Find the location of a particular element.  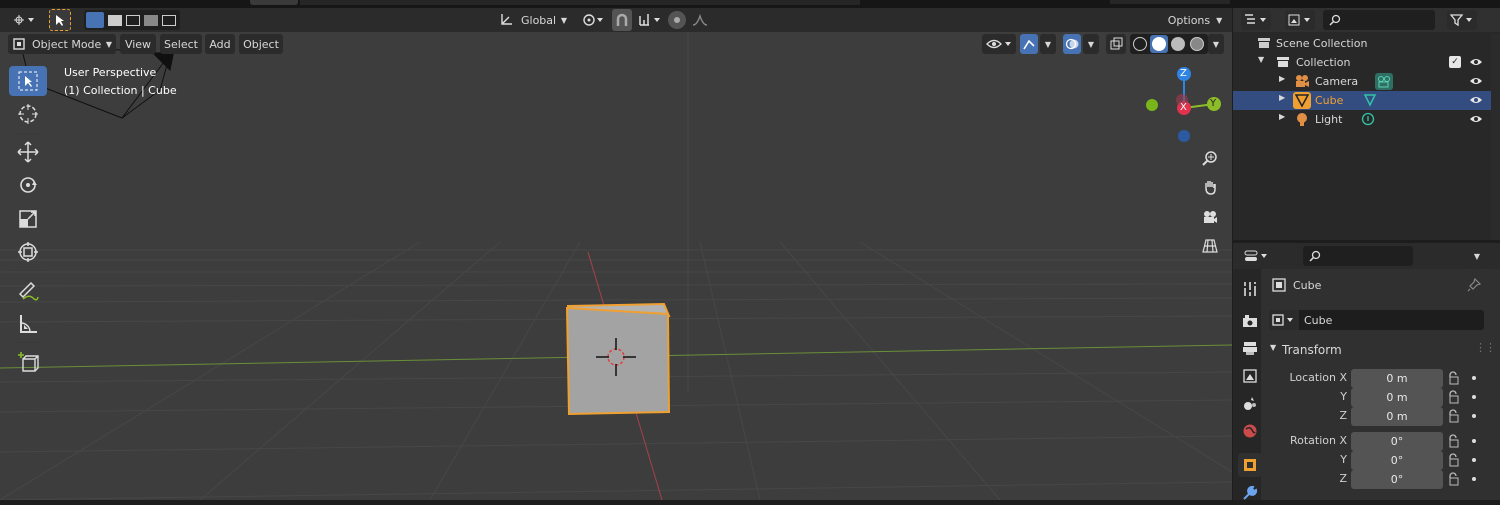

scene-selector is located at coordinates (1170, 2).